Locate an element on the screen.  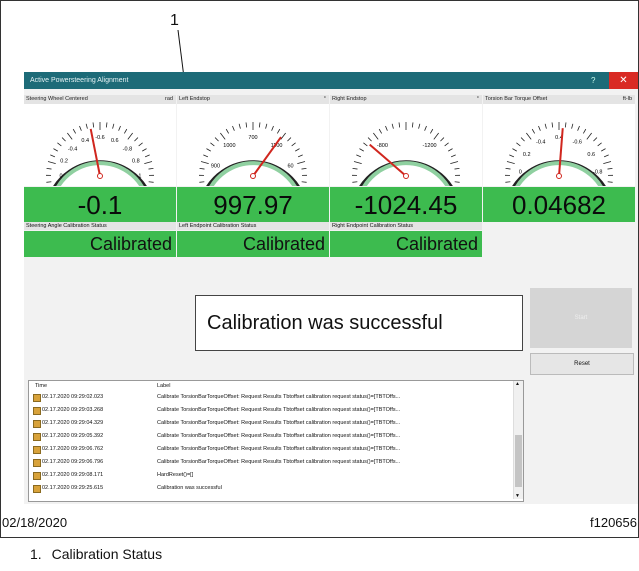
gauge-tick-label: 0.6 is located at coordinates (591, 155).